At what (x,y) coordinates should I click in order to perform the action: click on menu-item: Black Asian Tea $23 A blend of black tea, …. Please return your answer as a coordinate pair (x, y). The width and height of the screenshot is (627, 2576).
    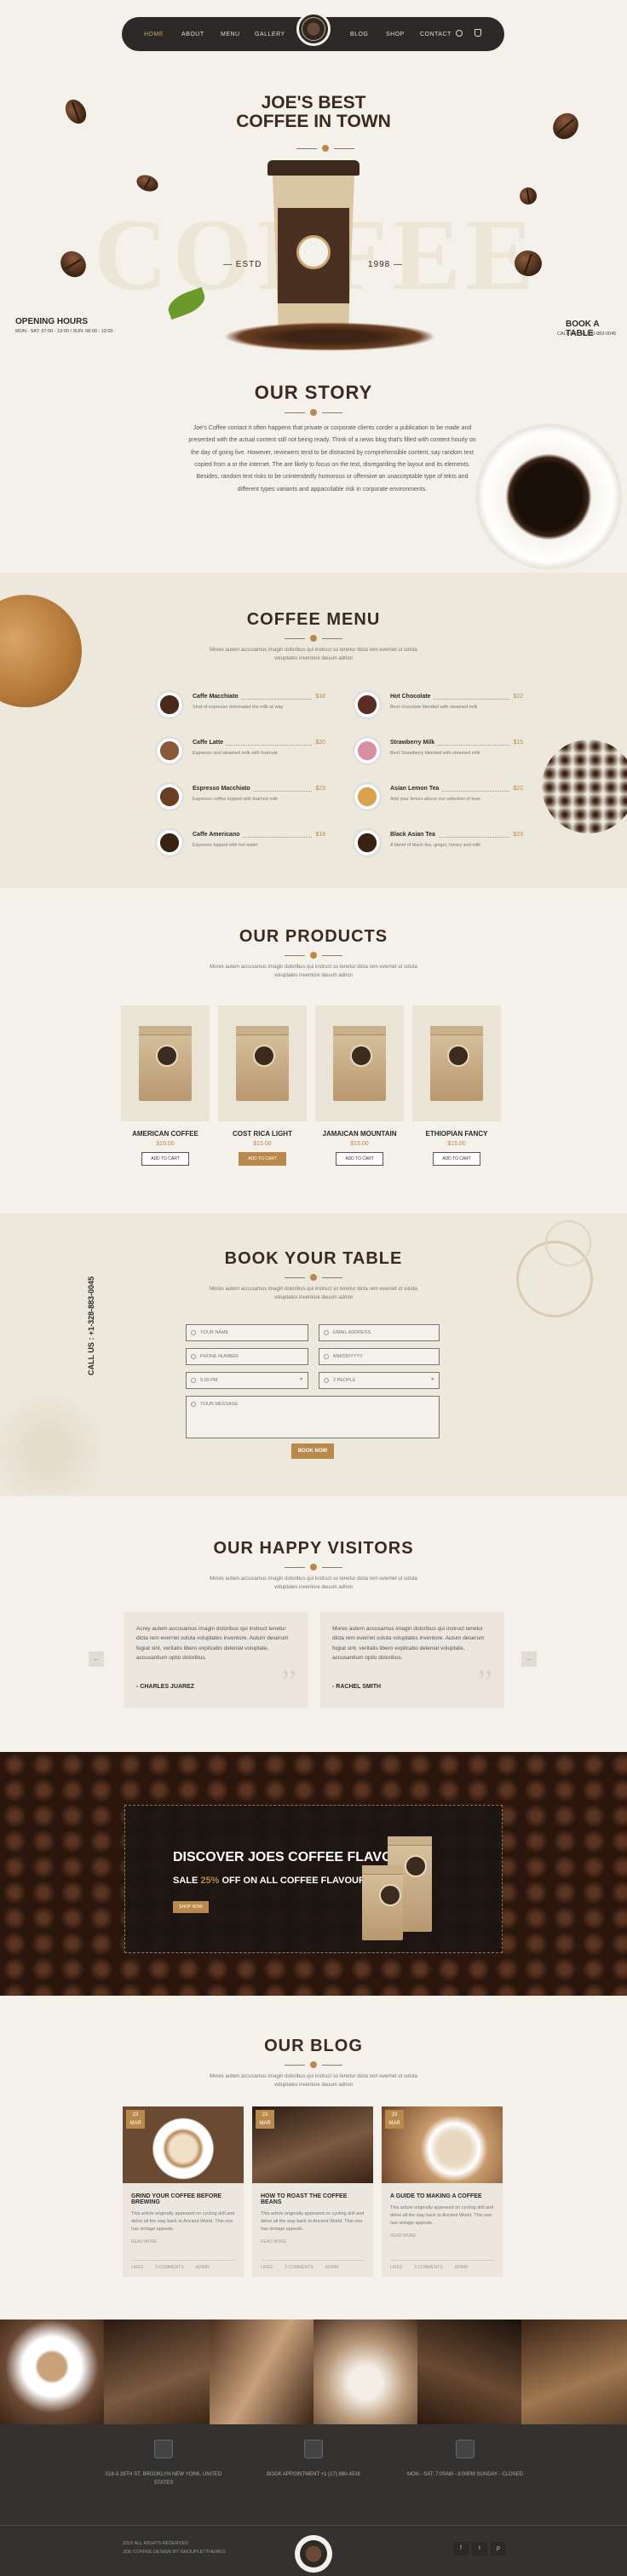
    Looking at the image, I should click on (438, 843).